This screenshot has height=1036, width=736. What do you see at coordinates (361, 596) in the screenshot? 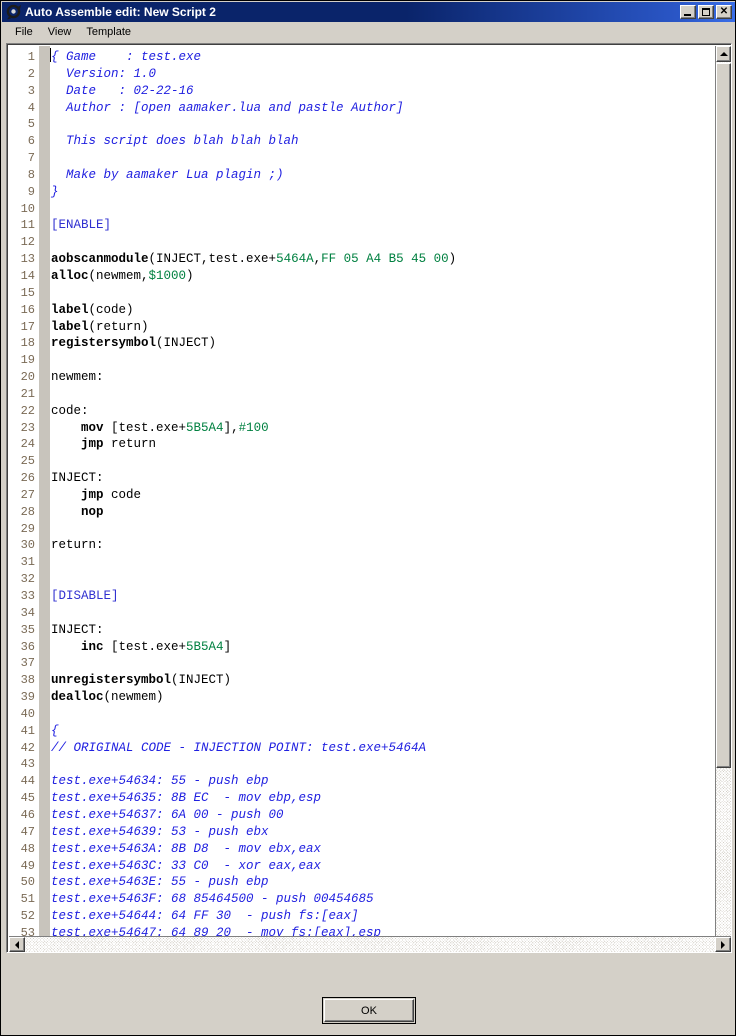
I see `code-line: 33 [DISABLE]` at bounding box center [361, 596].